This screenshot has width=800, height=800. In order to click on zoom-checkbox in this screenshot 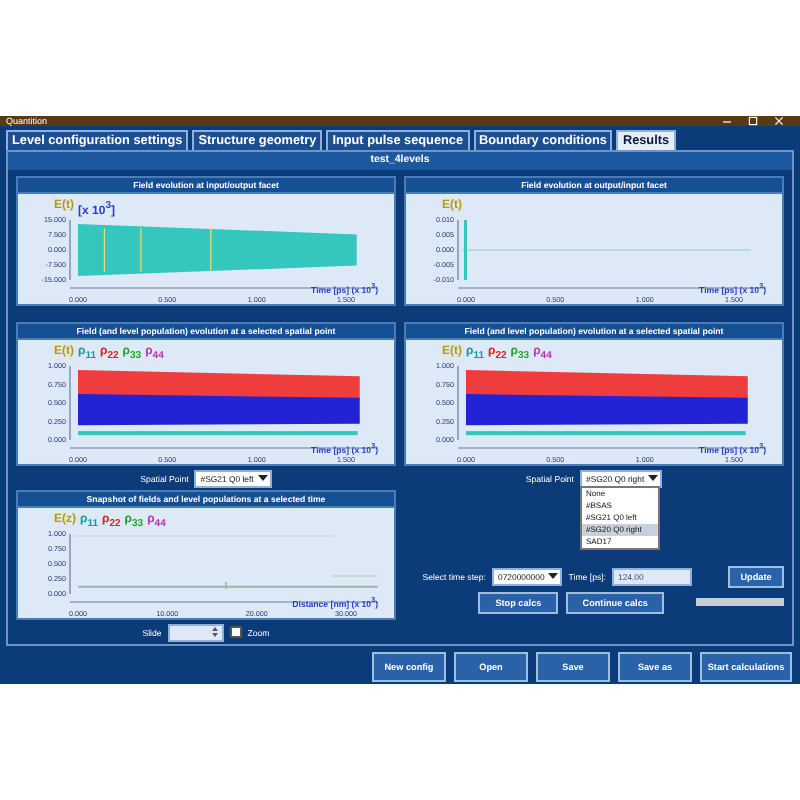, I will do `click(235, 632)`.